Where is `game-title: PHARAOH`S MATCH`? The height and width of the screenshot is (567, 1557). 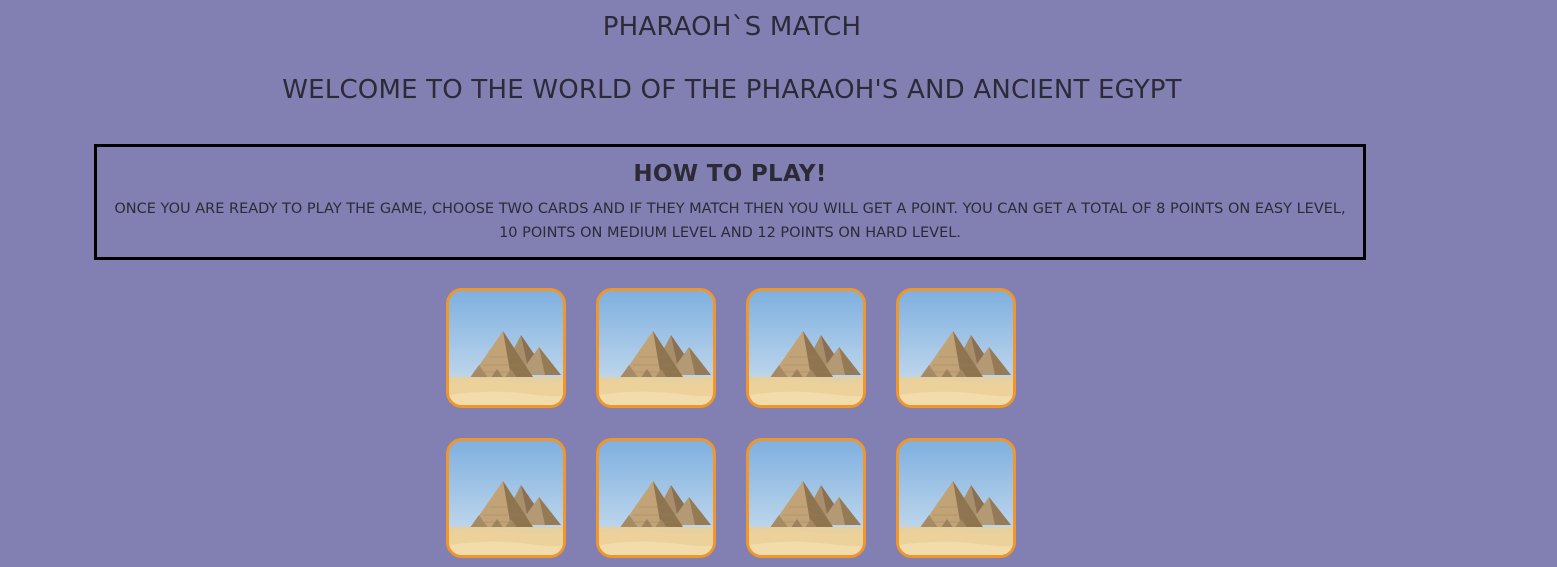
game-title: PHARAOH`S MATCH is located at coordinates (732, 27).